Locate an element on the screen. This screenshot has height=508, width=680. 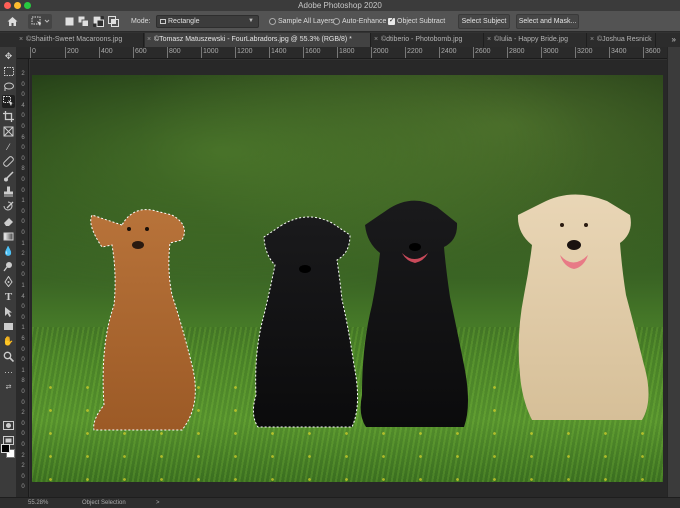
tab-overflow-button: » is located at coordinates (674, 40).